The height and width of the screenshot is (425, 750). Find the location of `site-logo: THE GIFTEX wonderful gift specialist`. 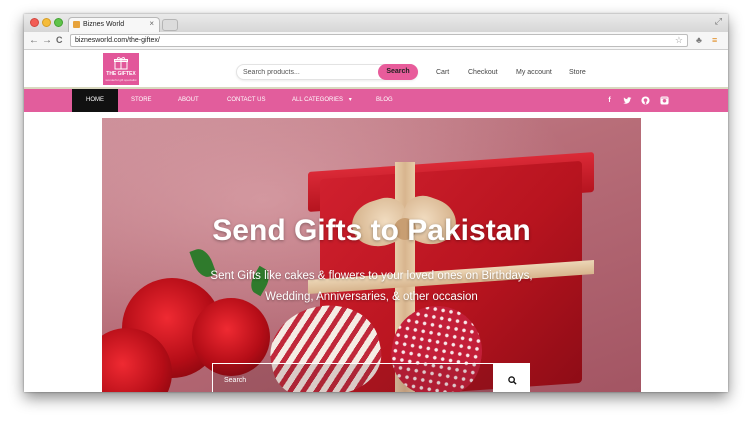

site-logo: THE GIFTEX wonderful gift specialist is located at coordinates (121, 69).